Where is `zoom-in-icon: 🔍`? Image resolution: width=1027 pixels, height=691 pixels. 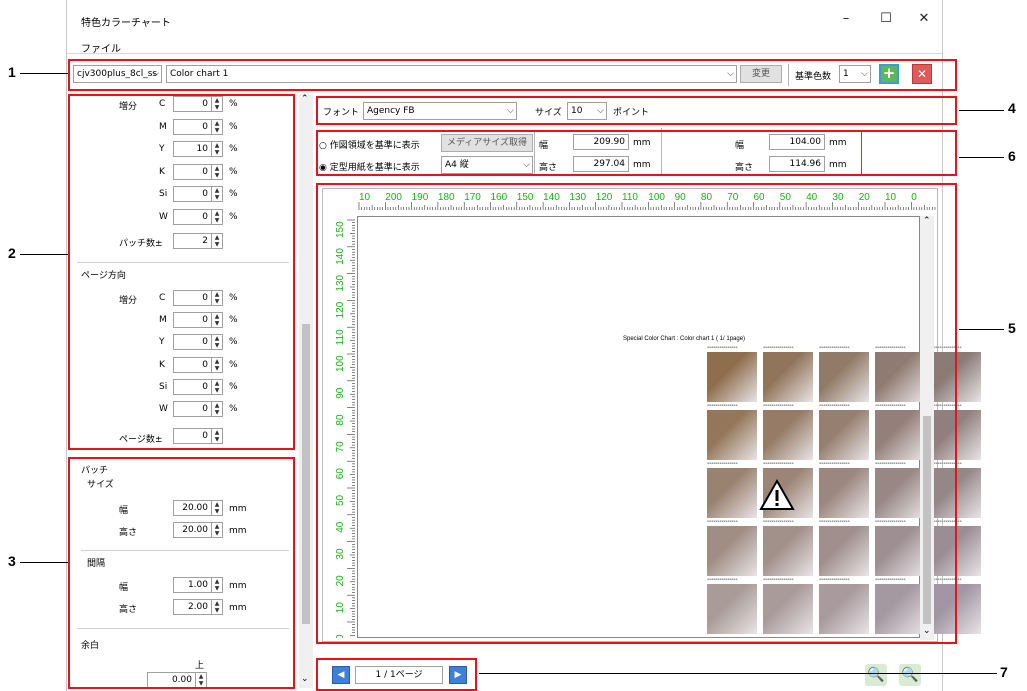
zoom-in-icon: 🔍 is located at coordinates (876, 675).